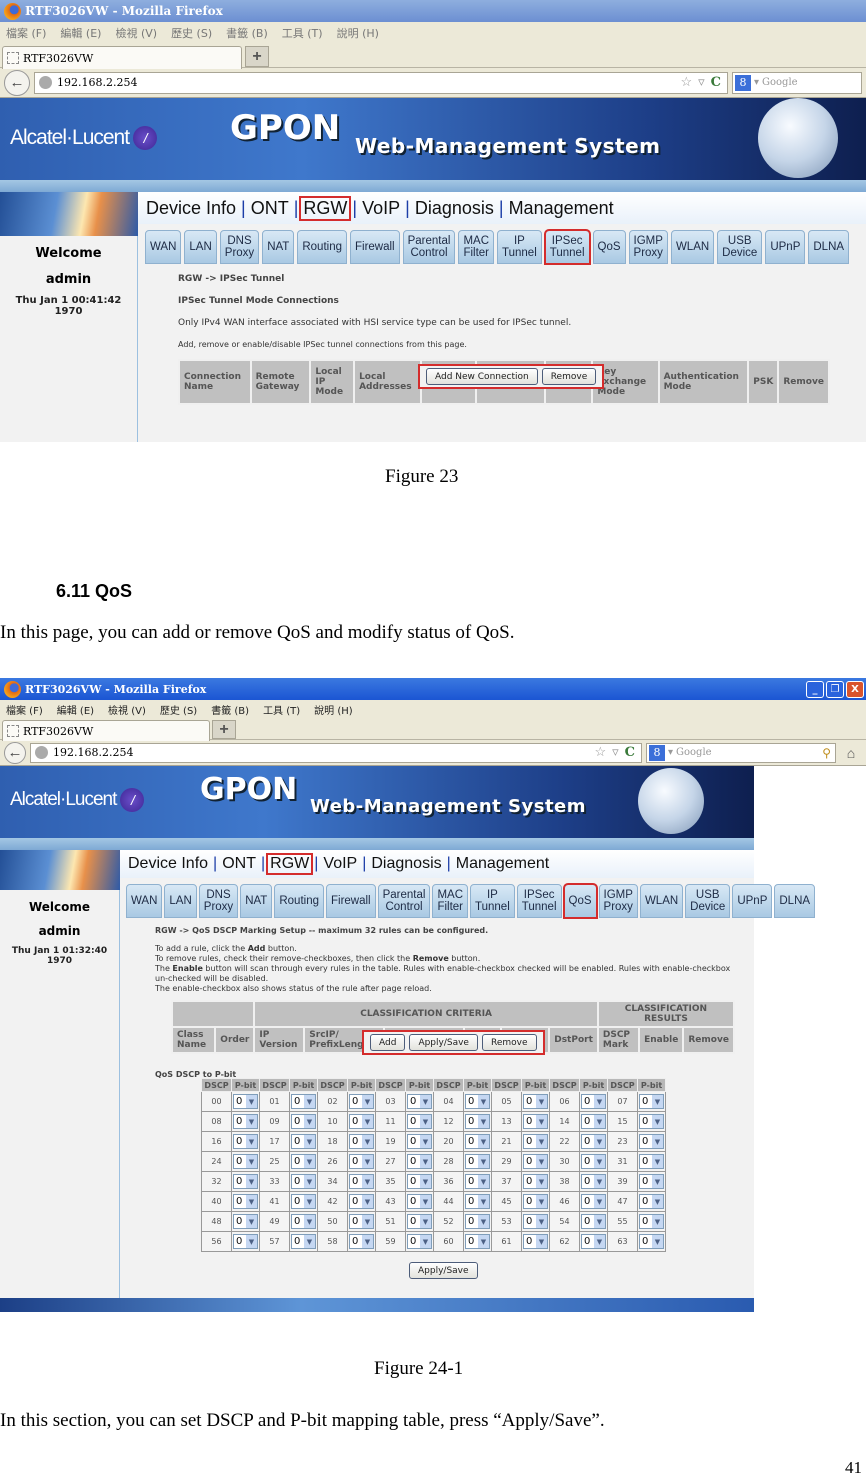 The height and width of the screenshot is (1479, 866). Describe the element at coordinates (381, 208) in the screenshot. I see `top-nav-voip: VoIP` at that location.